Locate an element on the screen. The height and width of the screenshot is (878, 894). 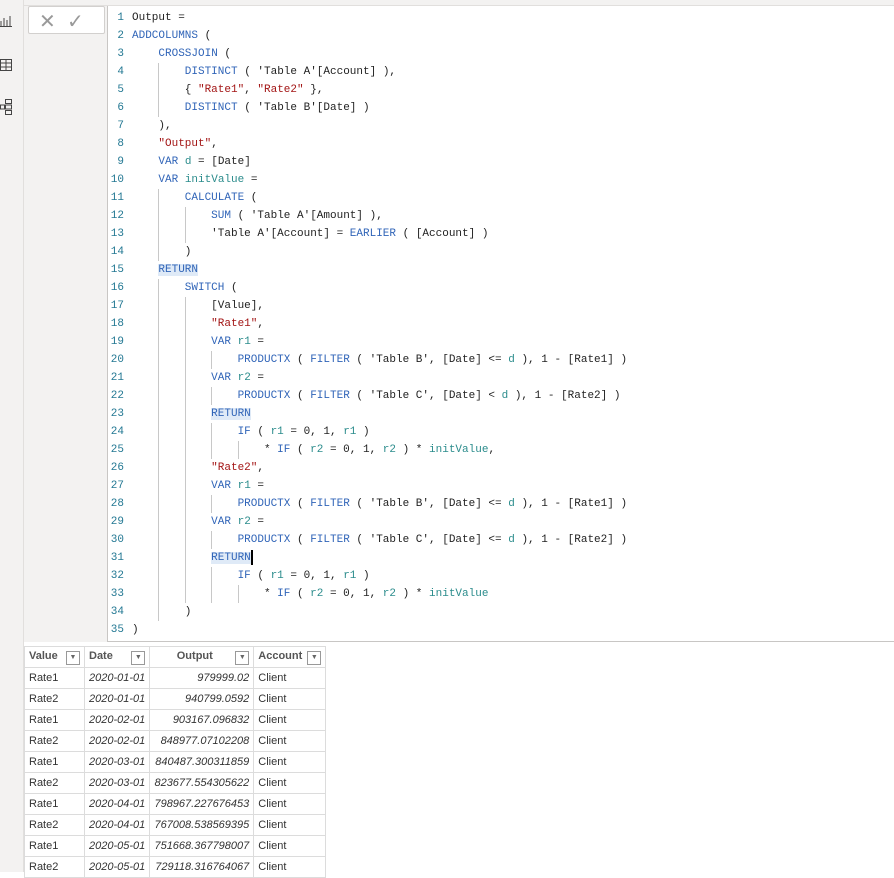
code-token: = 0, 1, is located at coordinates (313, 576).